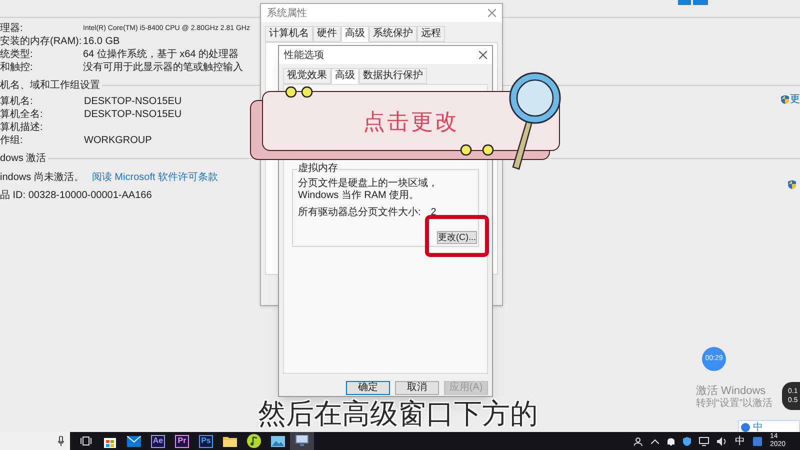 The width and height of the screenshot is (800, 450). Describe the element at coordinates (307, 76) in the screenshot. I see `dialog-tab: 视觉效果` at that location.